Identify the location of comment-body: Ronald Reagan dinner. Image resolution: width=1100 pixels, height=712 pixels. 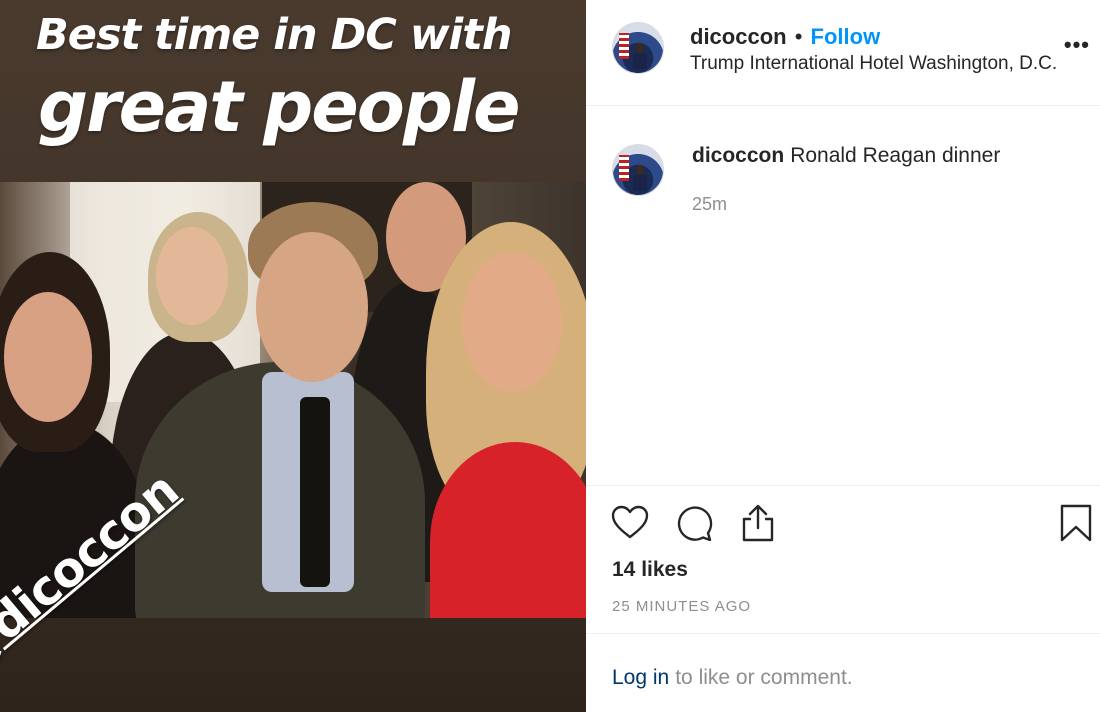
(895, 155).